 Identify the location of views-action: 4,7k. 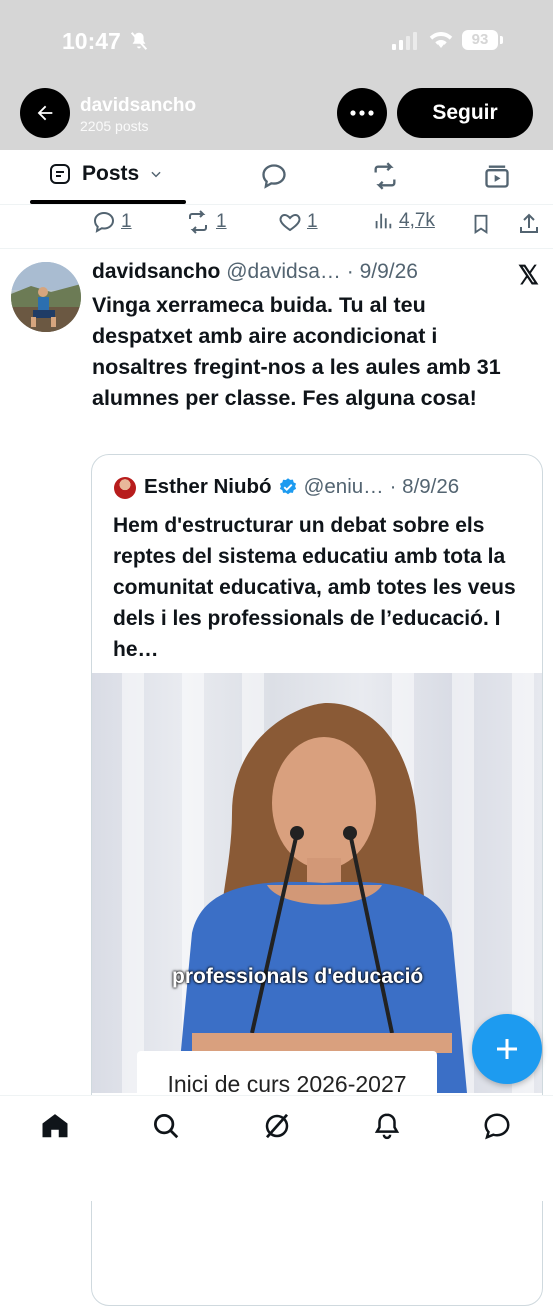
(403, 221).